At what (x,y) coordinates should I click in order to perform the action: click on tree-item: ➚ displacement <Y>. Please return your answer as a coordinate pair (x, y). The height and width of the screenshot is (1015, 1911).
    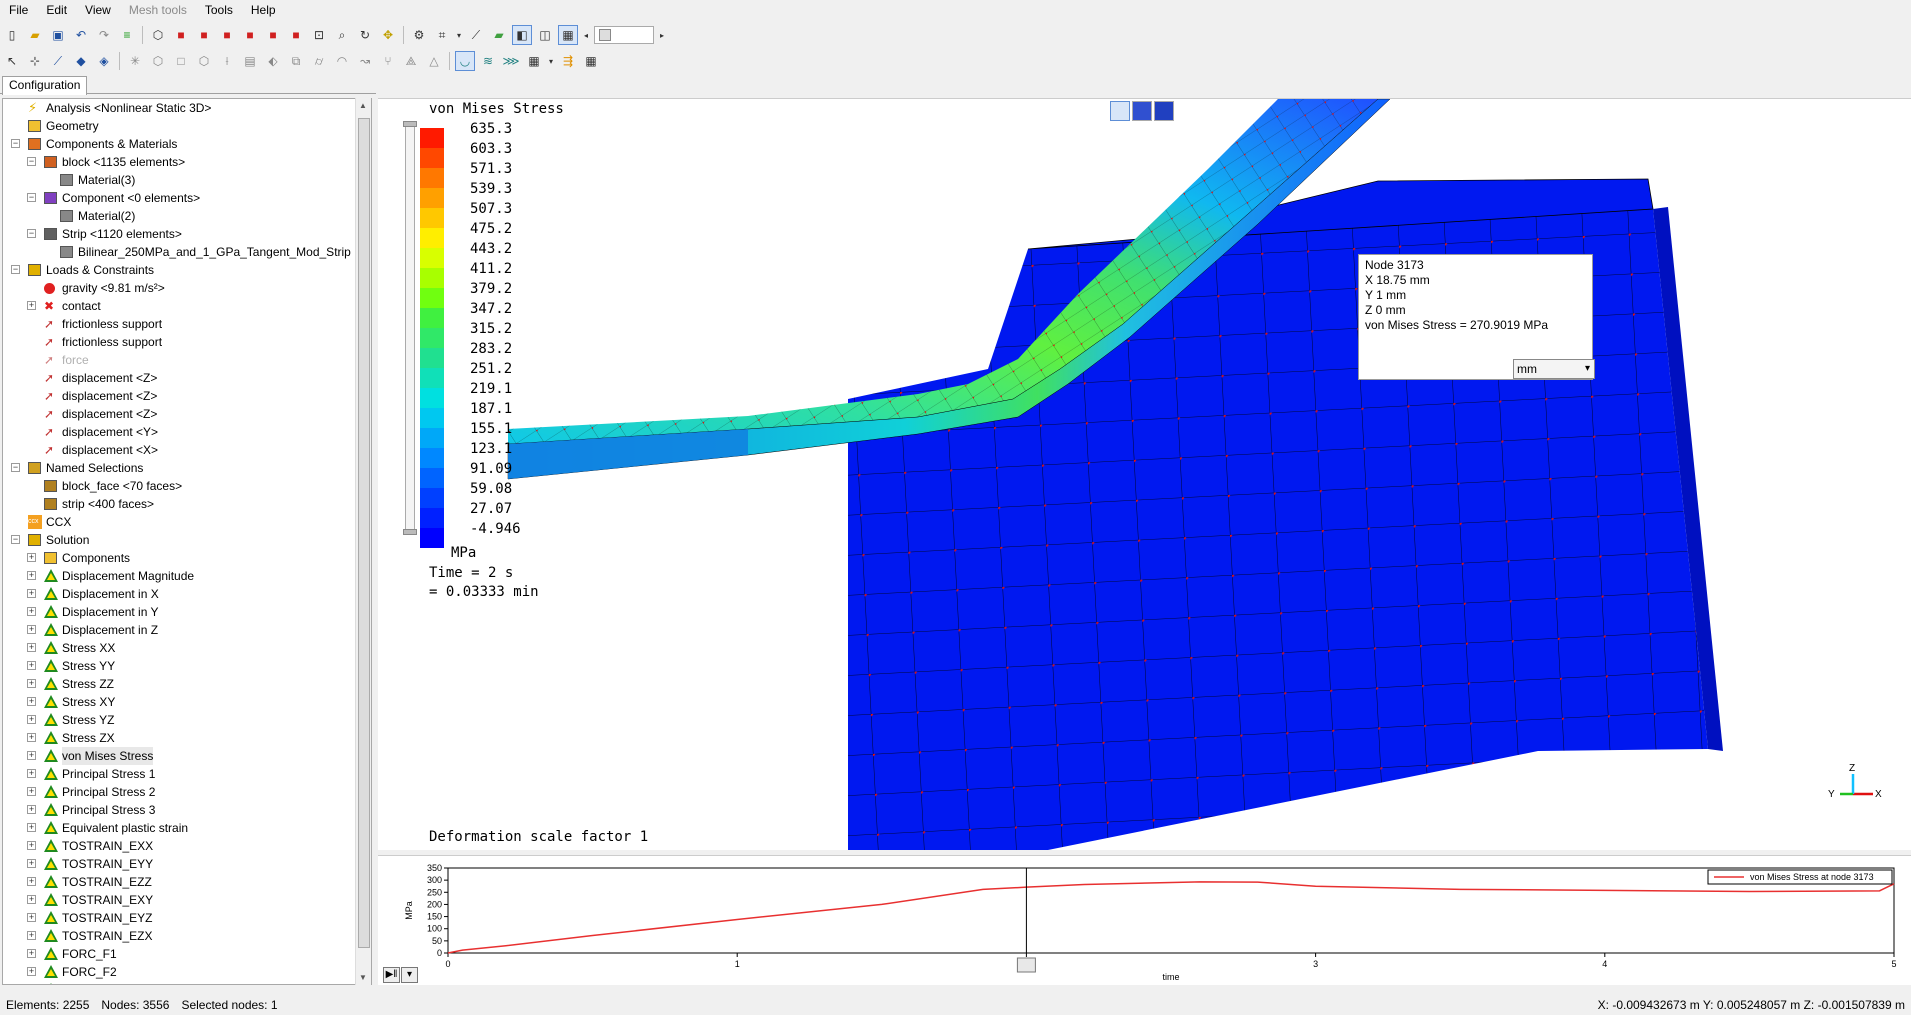
    Looking at the image, I should click on (187, 432).